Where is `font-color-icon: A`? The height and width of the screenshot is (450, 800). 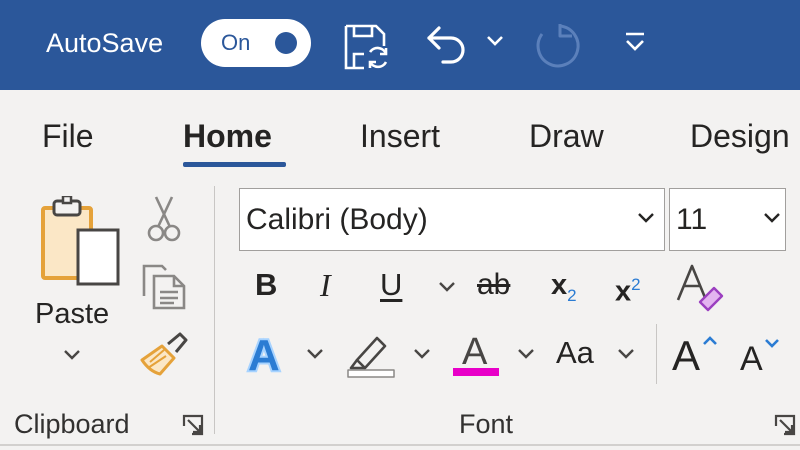 font-color-icon: A is located at coordinates (477, 356).